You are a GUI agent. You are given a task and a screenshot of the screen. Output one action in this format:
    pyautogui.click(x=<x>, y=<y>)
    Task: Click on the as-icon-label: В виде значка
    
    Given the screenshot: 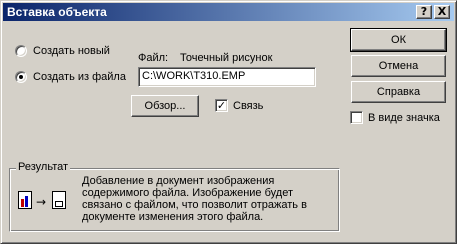 What is the action you would take?
    pyautogui.click(x=404, y=117)
    